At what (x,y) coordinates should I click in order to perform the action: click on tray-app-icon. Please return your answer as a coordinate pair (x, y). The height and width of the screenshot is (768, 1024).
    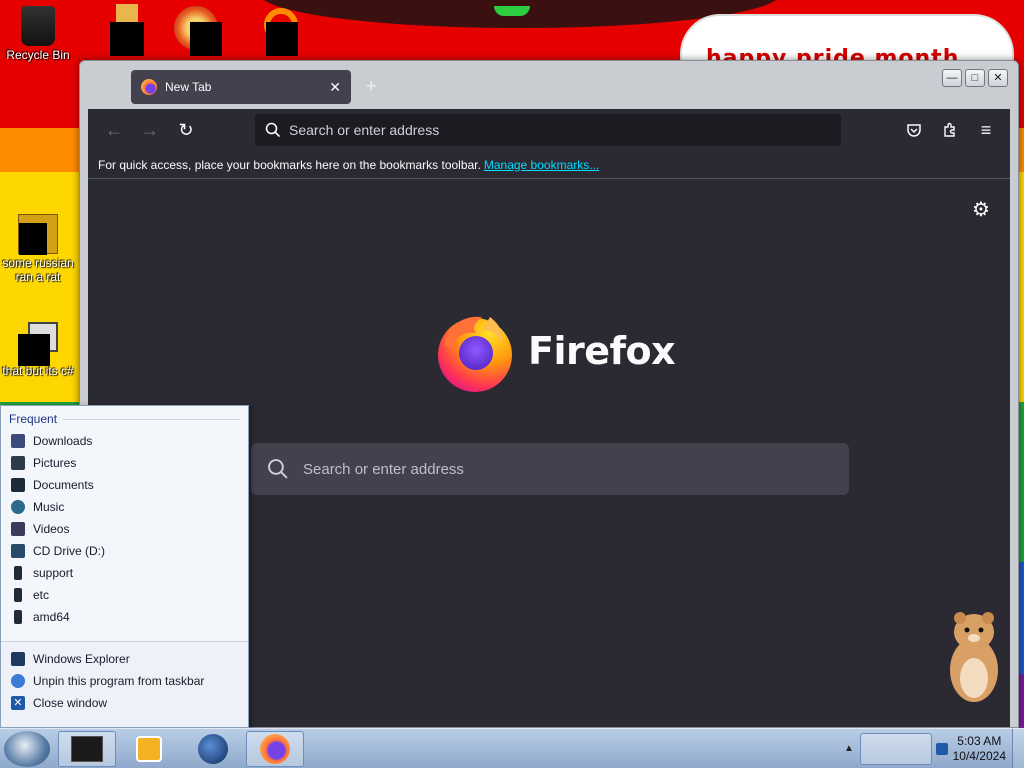
    Looking at the image, I should click on (896, 749).